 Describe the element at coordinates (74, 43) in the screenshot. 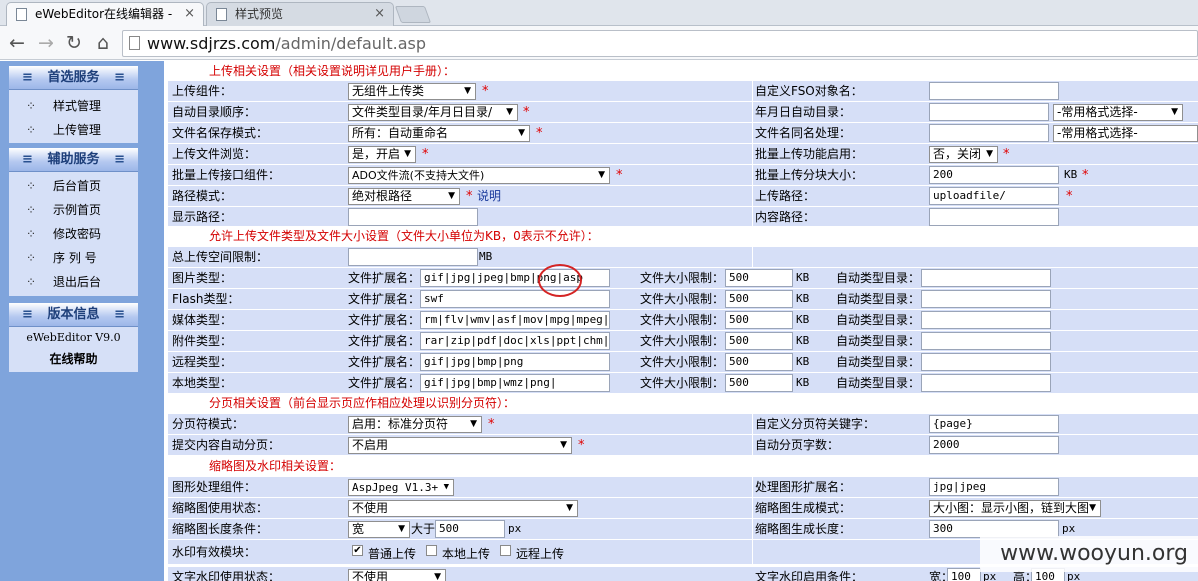

I see `reload-icon: ↻` at that location.